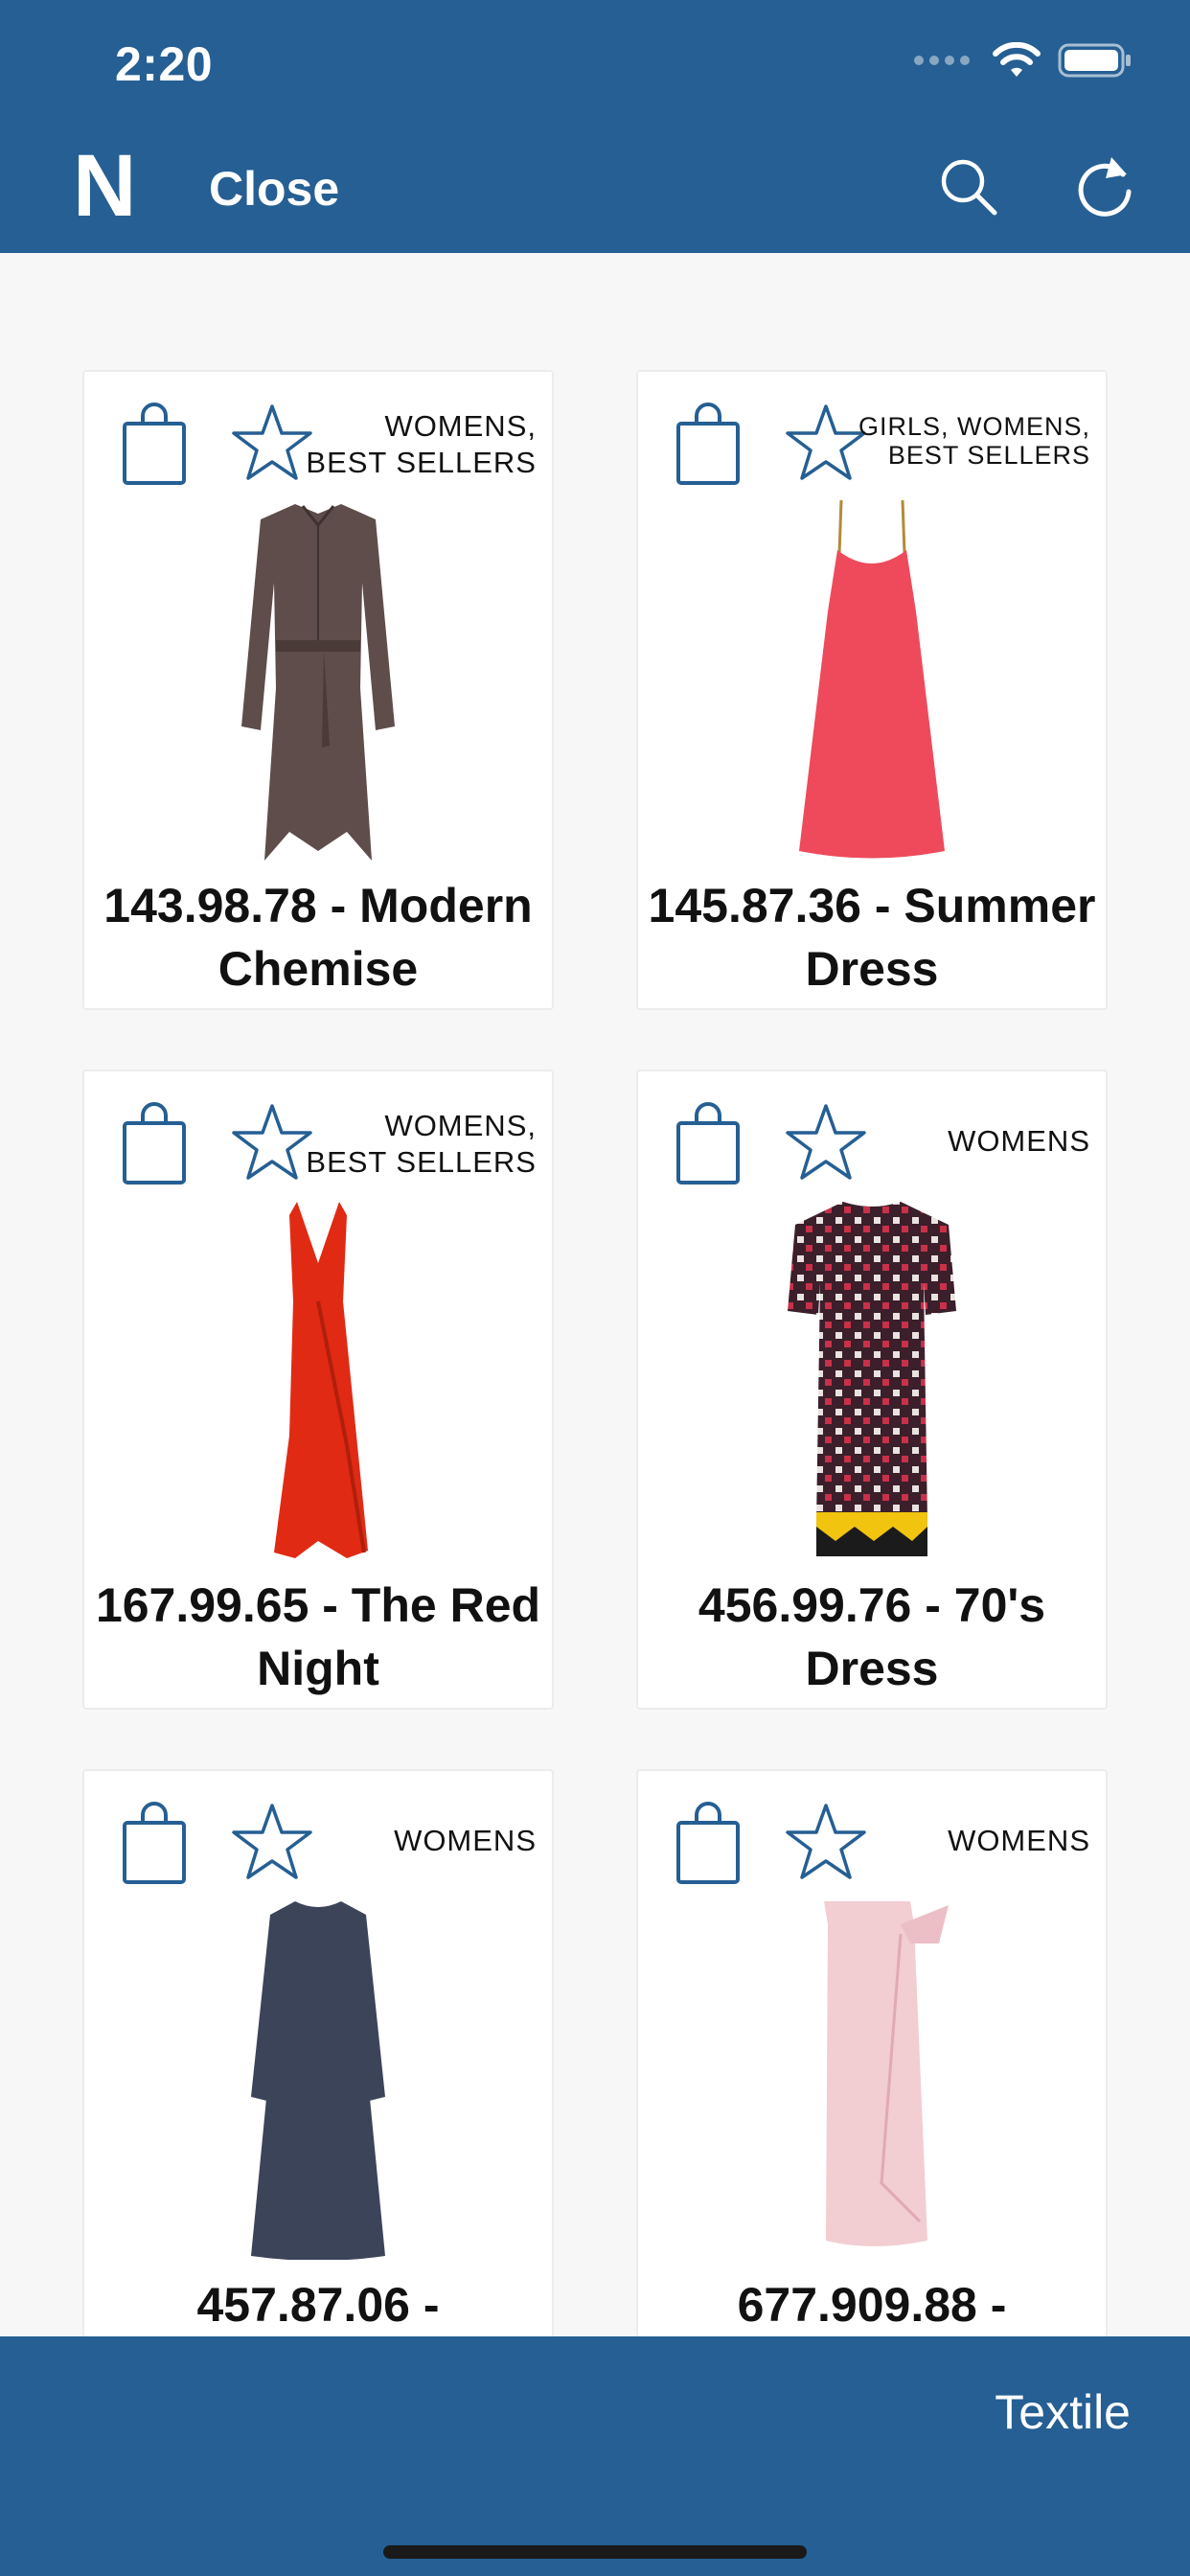 Image resolution: width=1190 pixels, height=2576 pixels. Describe the element at coordinates (872, 1379) in the screenshot. I see `patterned-dress-image` at that location.